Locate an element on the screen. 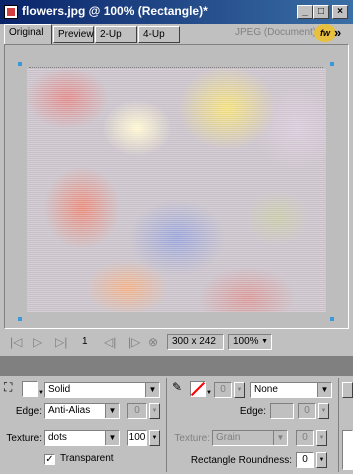 The height and width of the screenshot is (474, 353). frame-number: 1 is located at coordinates (85, 341).